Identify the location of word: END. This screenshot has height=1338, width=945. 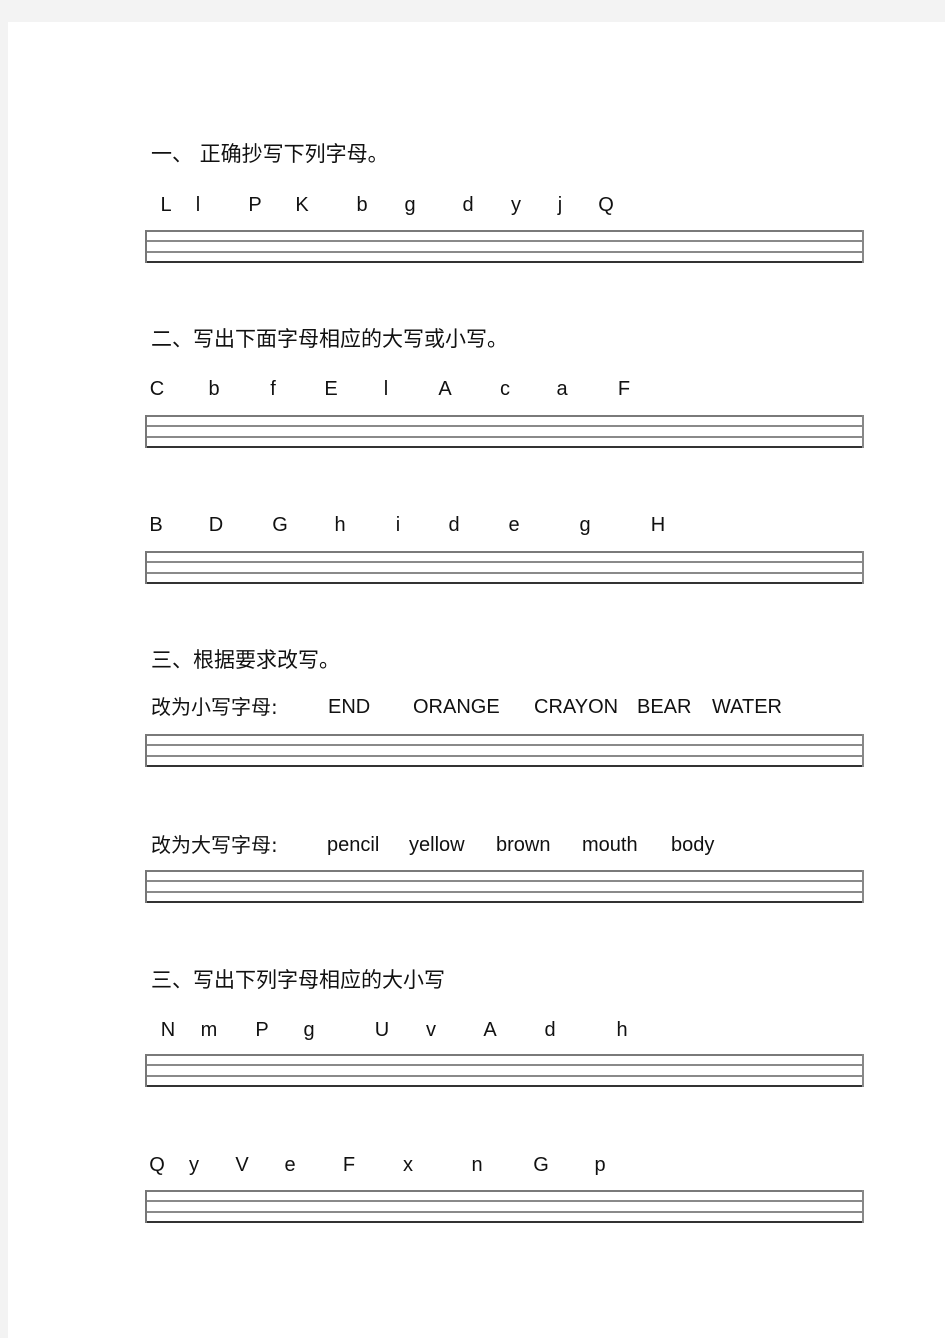
(349, 707).